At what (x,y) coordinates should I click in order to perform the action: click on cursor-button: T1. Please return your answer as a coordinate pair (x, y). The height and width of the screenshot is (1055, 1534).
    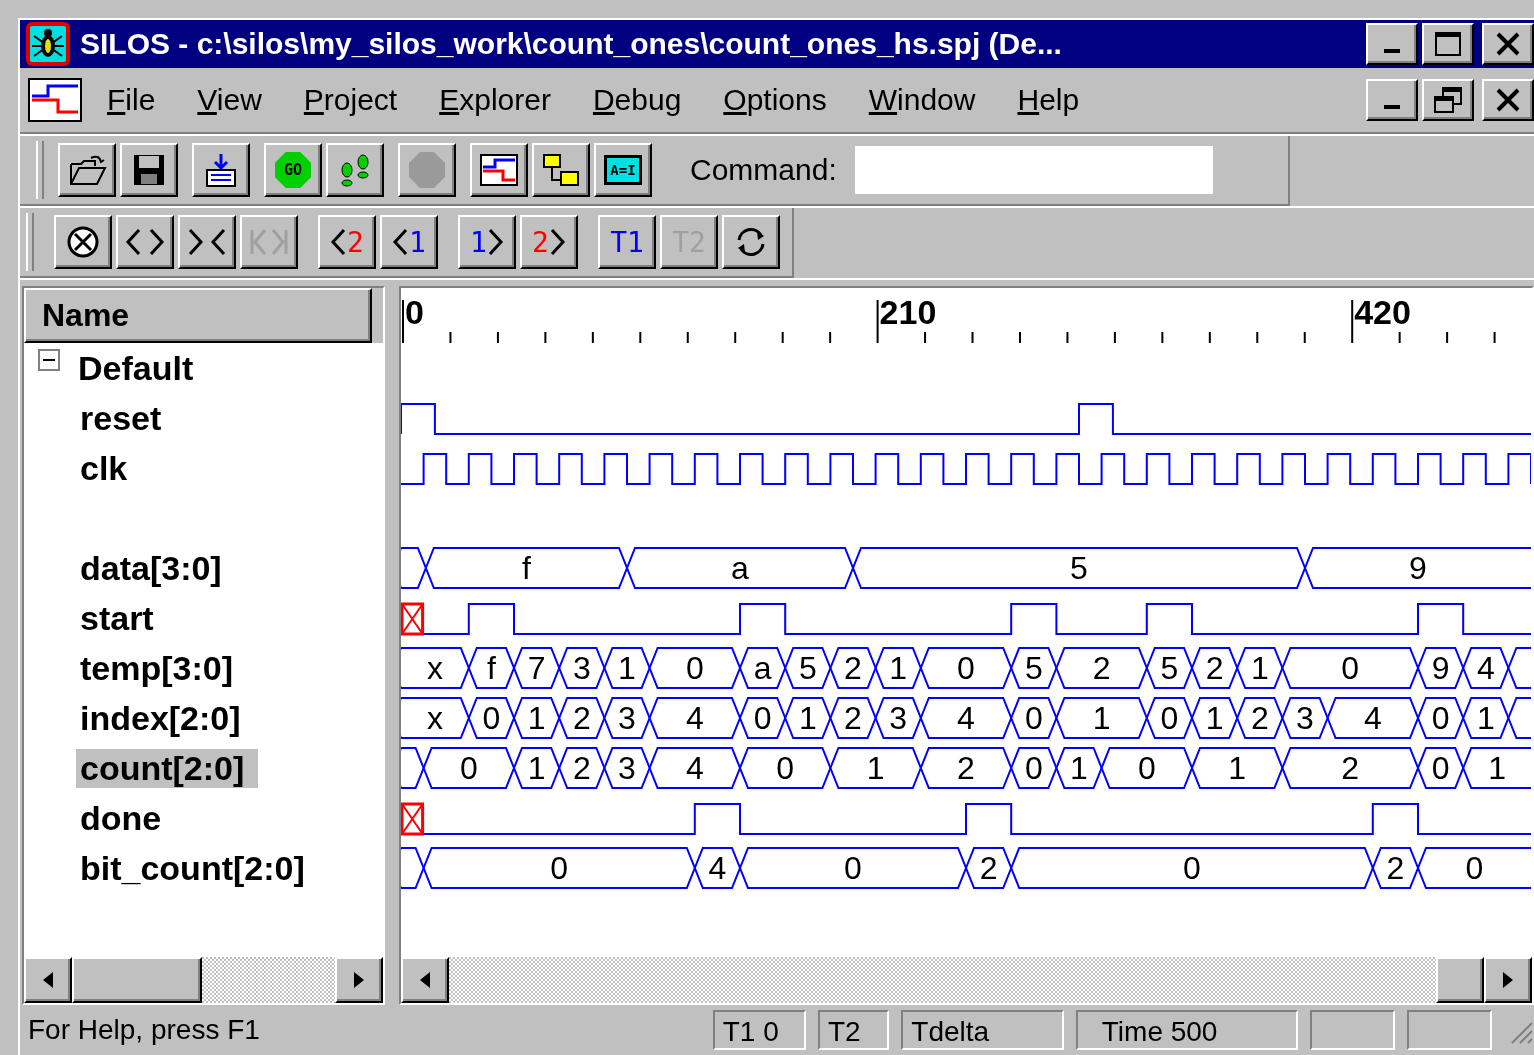
    Looking at the image, I should click on (627, 242).